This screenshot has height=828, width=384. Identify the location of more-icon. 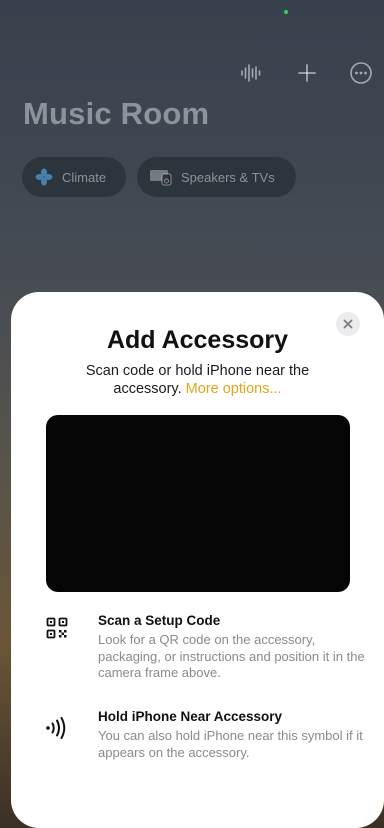
(361, 73).